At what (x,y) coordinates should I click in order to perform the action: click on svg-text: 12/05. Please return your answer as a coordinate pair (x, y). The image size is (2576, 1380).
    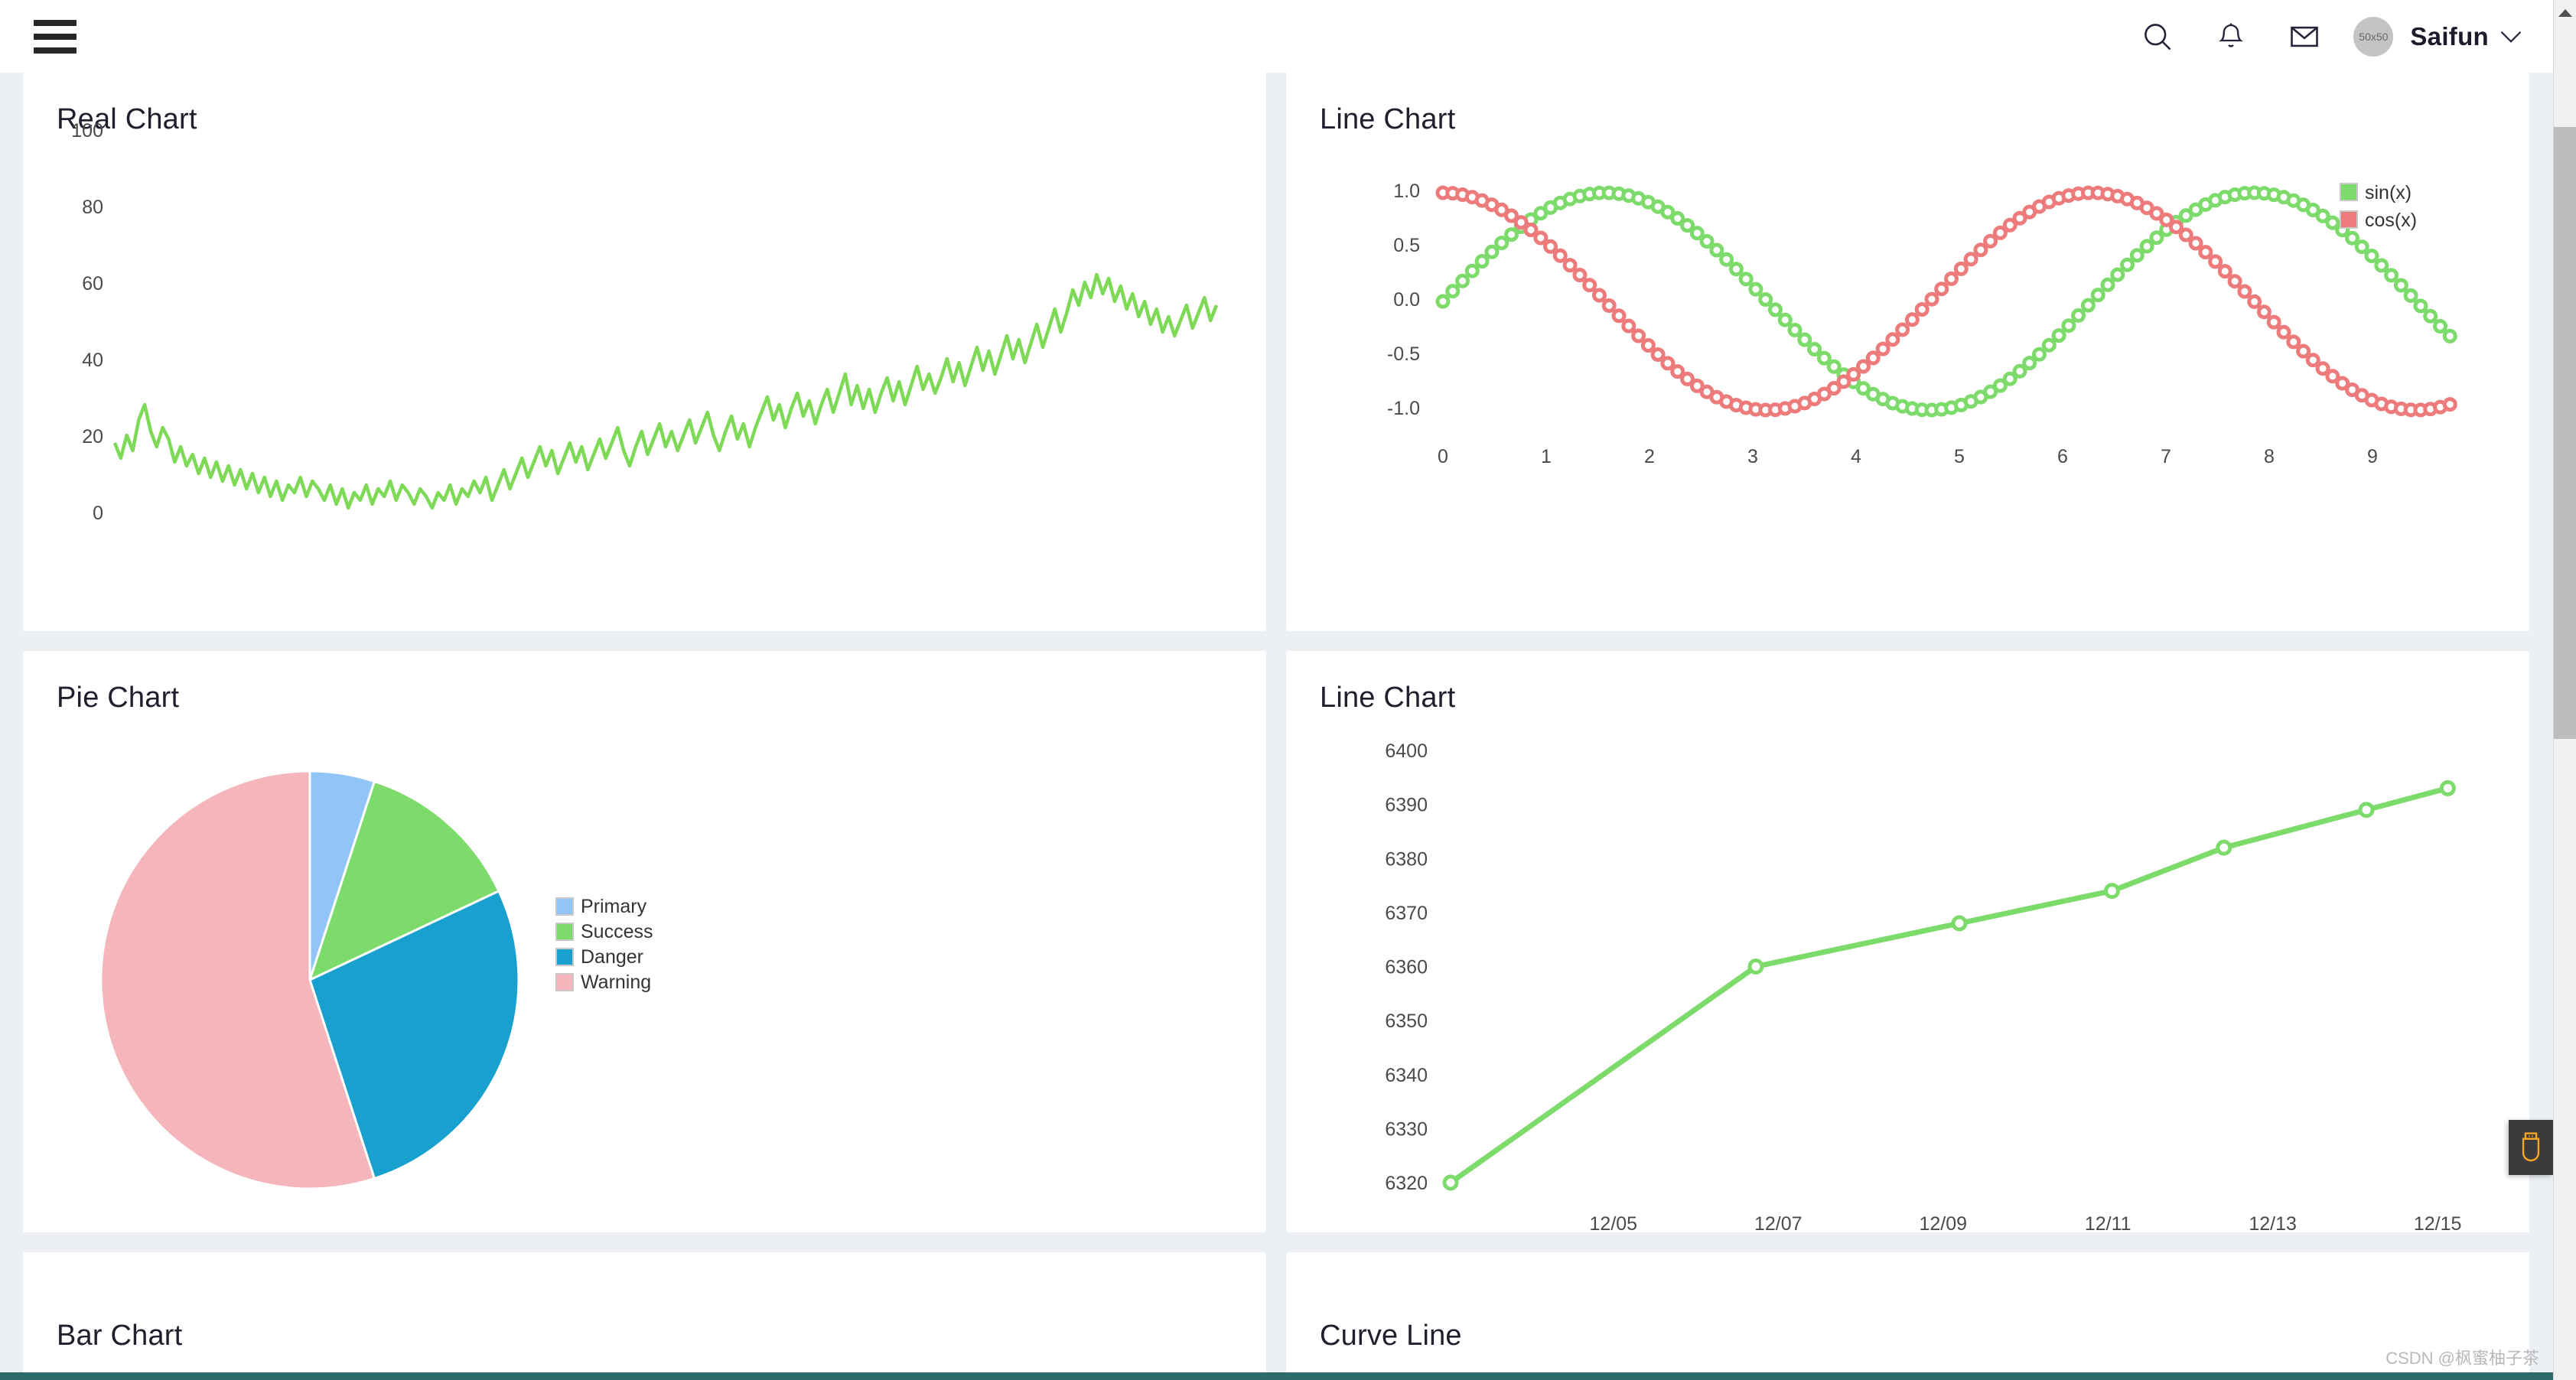
    Looking at the image, I should click on (1614, 1223).